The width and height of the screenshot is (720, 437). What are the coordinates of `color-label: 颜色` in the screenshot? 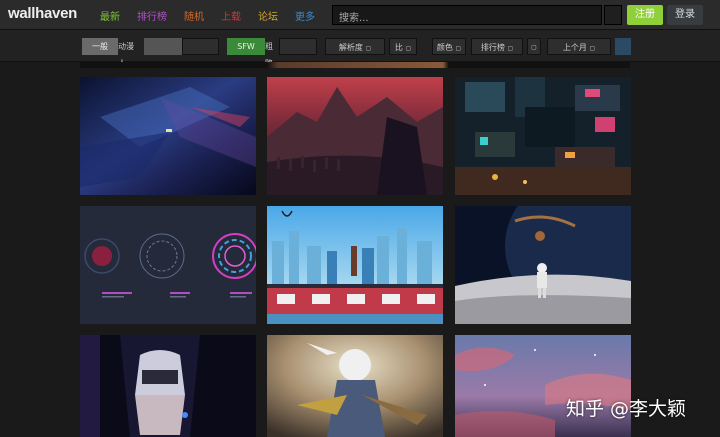 It's located at (444, 47).